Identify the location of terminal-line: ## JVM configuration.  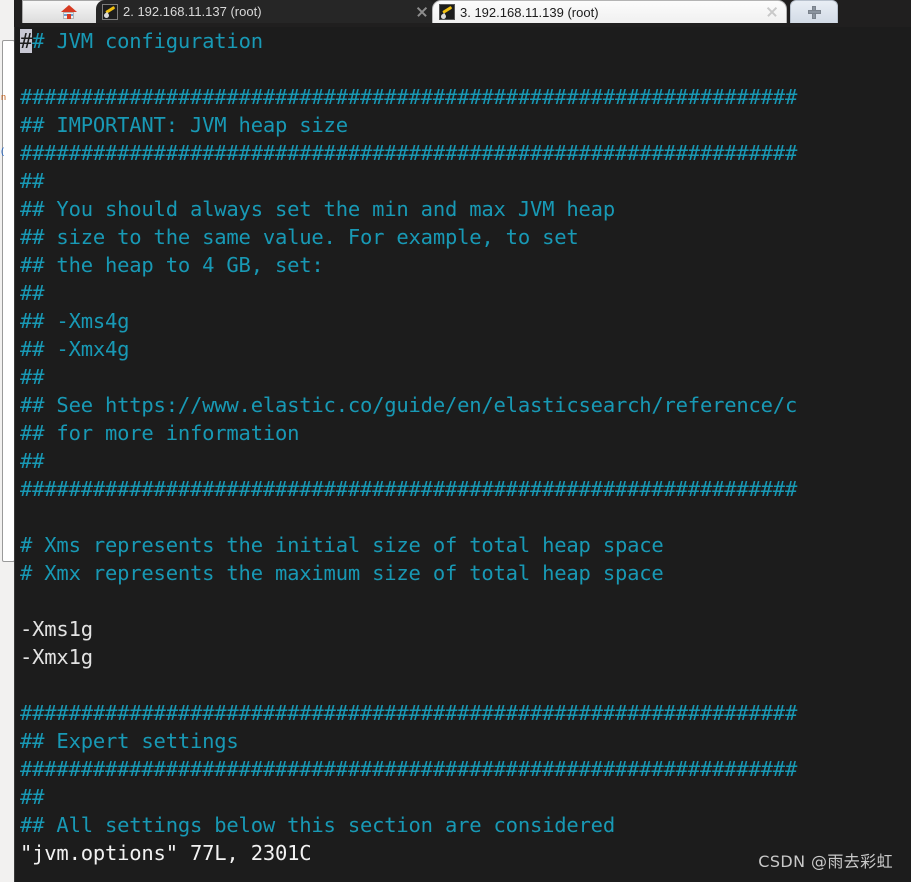
(141, 41).